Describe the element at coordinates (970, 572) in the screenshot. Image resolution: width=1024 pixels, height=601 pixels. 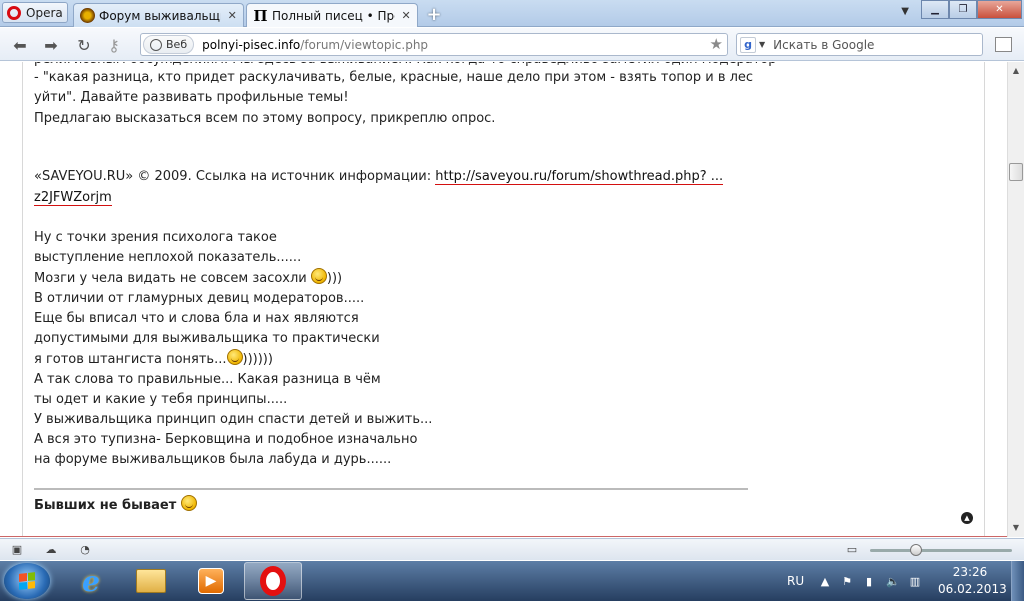
I see `clock-time: 23:26` at that location.